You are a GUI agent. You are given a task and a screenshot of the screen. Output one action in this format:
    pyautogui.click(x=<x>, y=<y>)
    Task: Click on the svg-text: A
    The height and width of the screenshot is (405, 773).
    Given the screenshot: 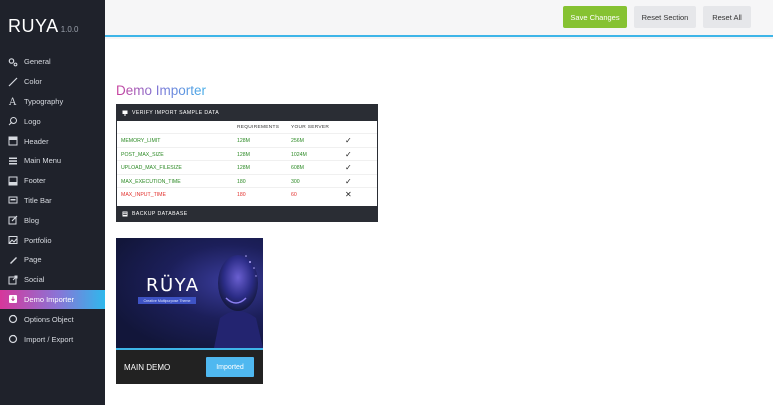 What is the action you would take?
    pyautogui.click(x=12, y=101)
    